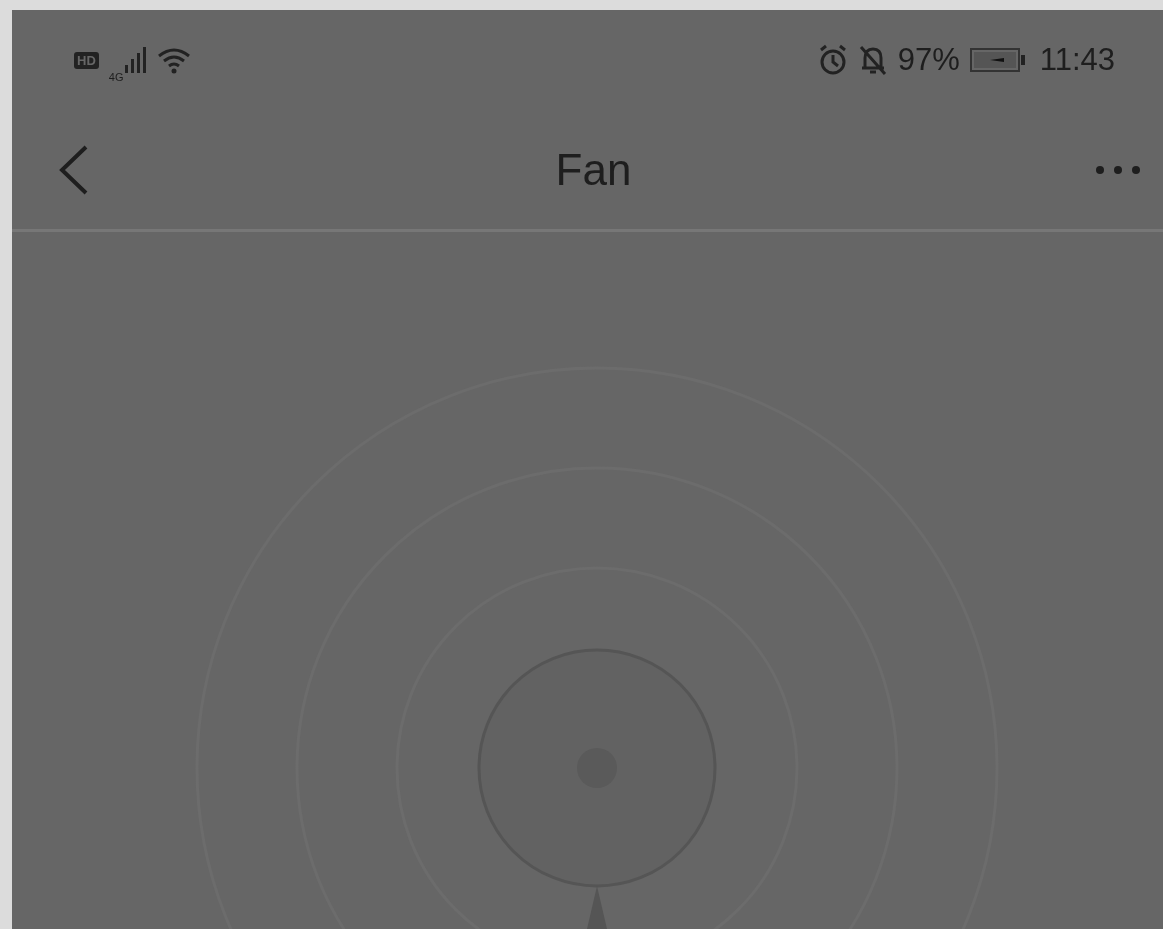  What do you see at coordinates (928, 60) in the screenshot?
I see `battery-percent: 97%` at bounding box center [928, 60].